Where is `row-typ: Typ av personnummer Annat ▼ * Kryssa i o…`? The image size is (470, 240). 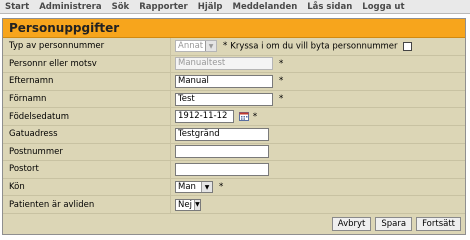
row-typ: Typ av personnummer Annat ▼ * Kryssa i o… is located at coordinates (234, 47).